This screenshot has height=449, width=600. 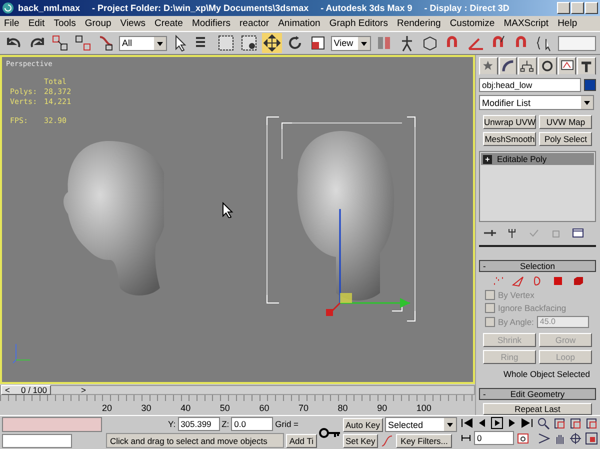 What do you see at coordinates (534, 233) in the screenshot?
I see `check-icon` at bounding box center [534, 233].